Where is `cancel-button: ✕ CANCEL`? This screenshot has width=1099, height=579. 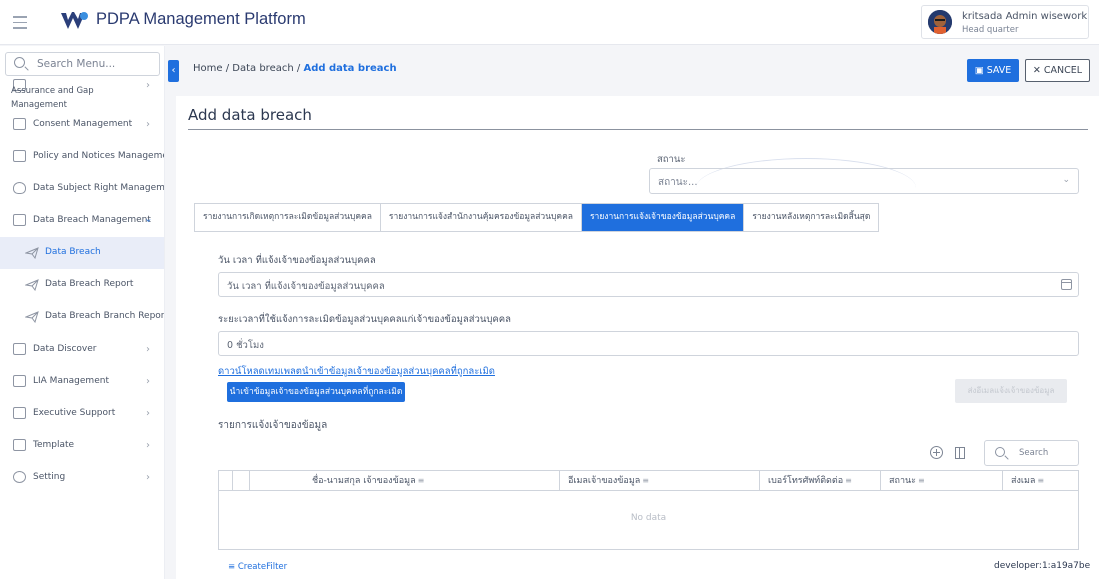
cancel-button: ✕ CANCEL is located at coordinates (1057, 70).